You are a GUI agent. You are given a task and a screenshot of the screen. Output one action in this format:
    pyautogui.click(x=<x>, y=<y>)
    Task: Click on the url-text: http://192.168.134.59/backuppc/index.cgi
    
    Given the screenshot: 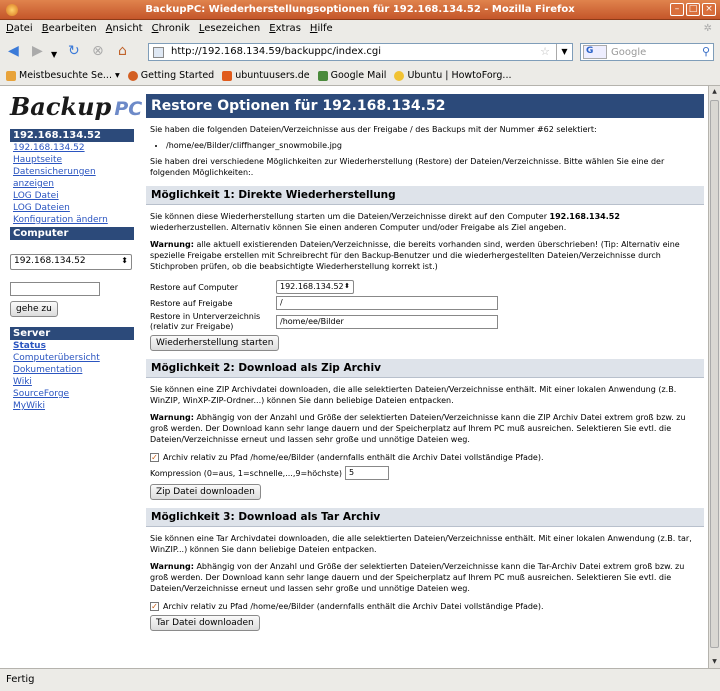 What is the action you would take?
    pyautogui.click(x=276, y=51)
    